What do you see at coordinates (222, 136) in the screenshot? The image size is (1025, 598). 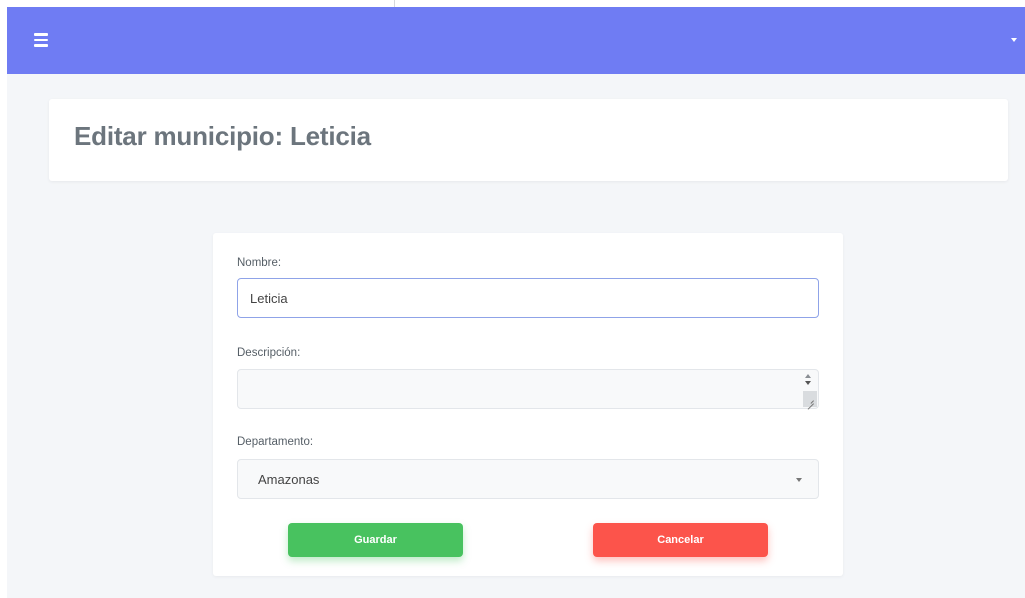 I see `page-title: Editar municipio: Leticia` at bounding box center [222, 136].